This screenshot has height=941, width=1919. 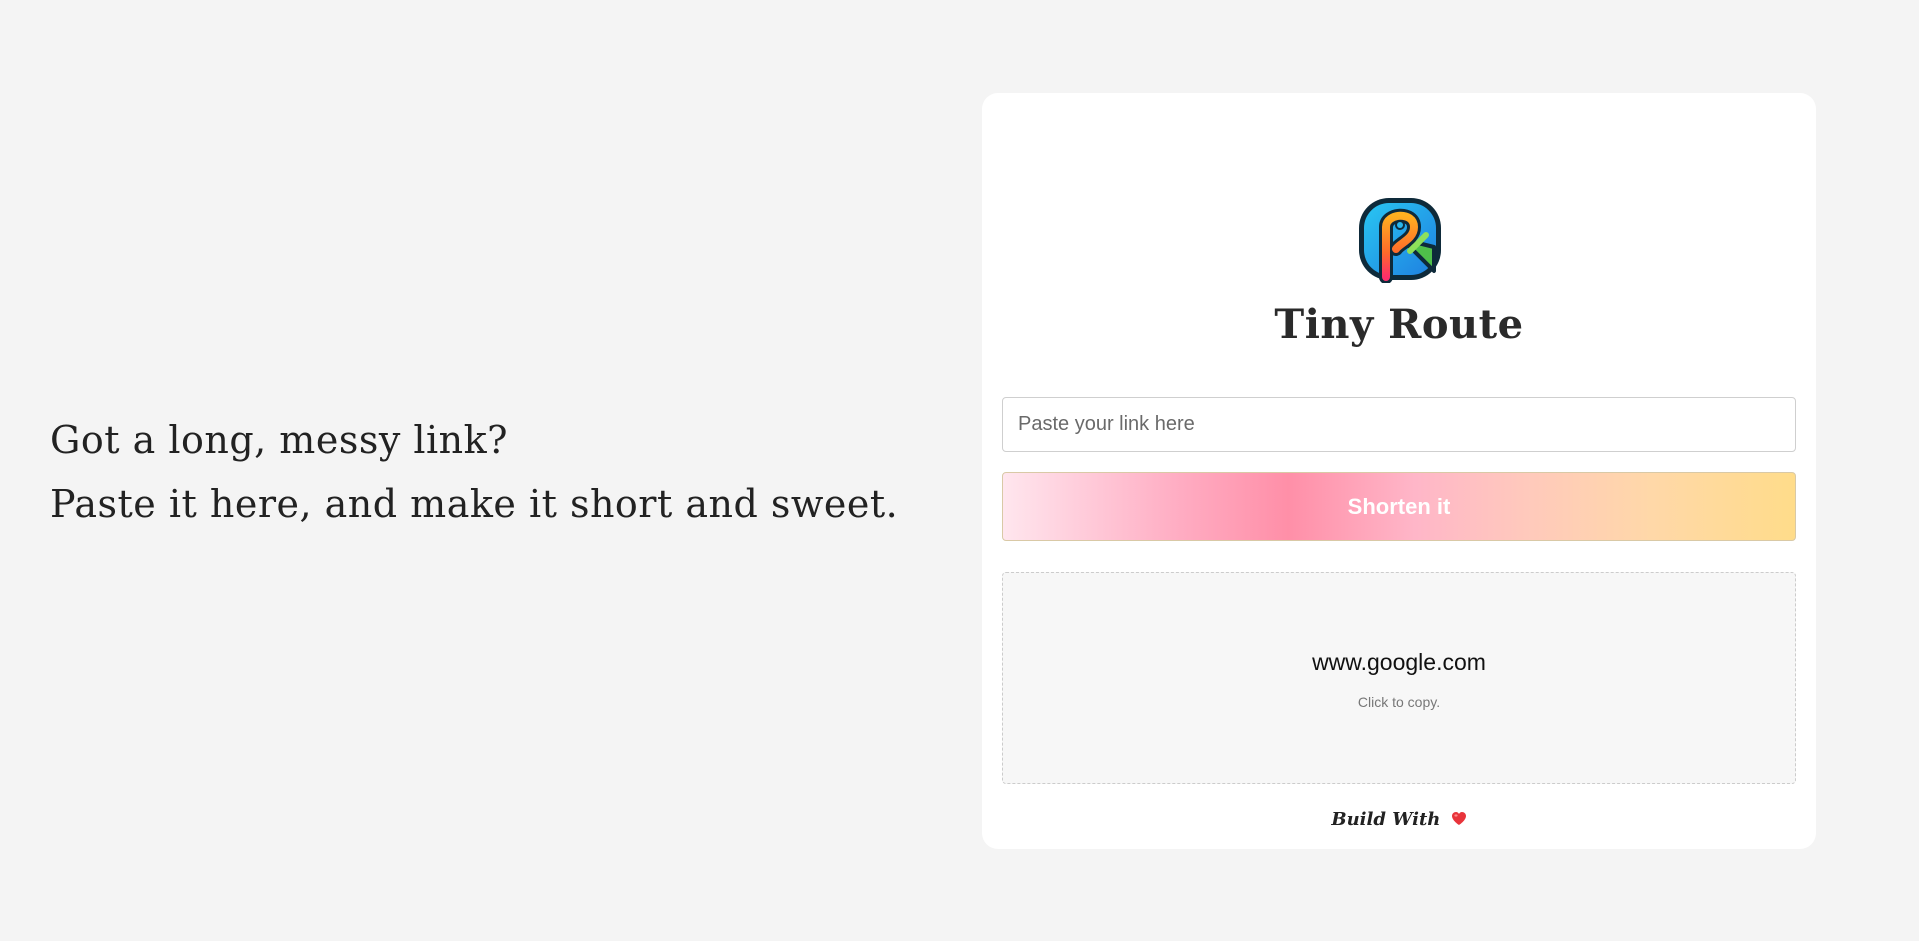 What do you see at coordinates (1400, 240) in the screenshot?
I see `route-pin-icon` at bounding box center [1400, 240].